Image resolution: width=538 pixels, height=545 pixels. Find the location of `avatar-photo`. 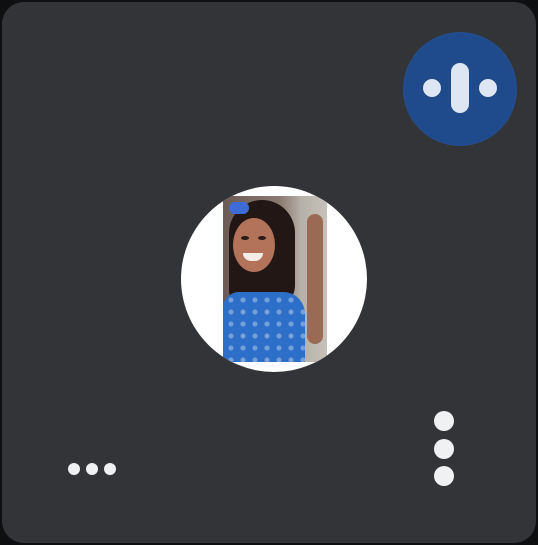

avatar-photo is located at coordinates (275, 279).